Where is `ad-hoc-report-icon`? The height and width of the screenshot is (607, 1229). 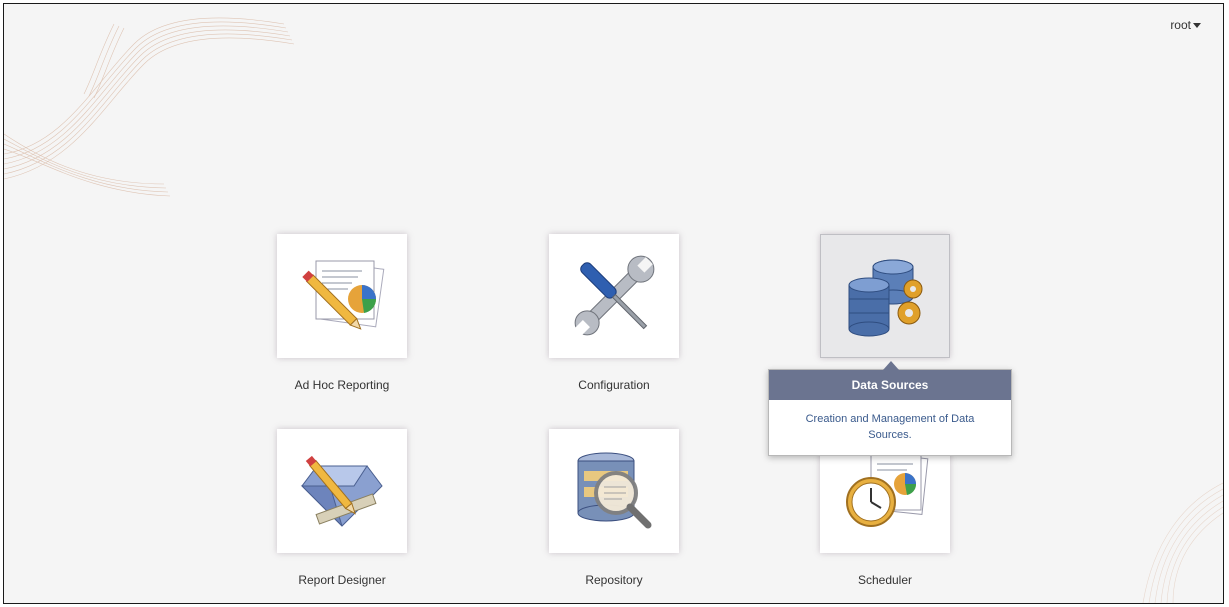 ad-hoc-report-icon is located at coordinates (343, 295).